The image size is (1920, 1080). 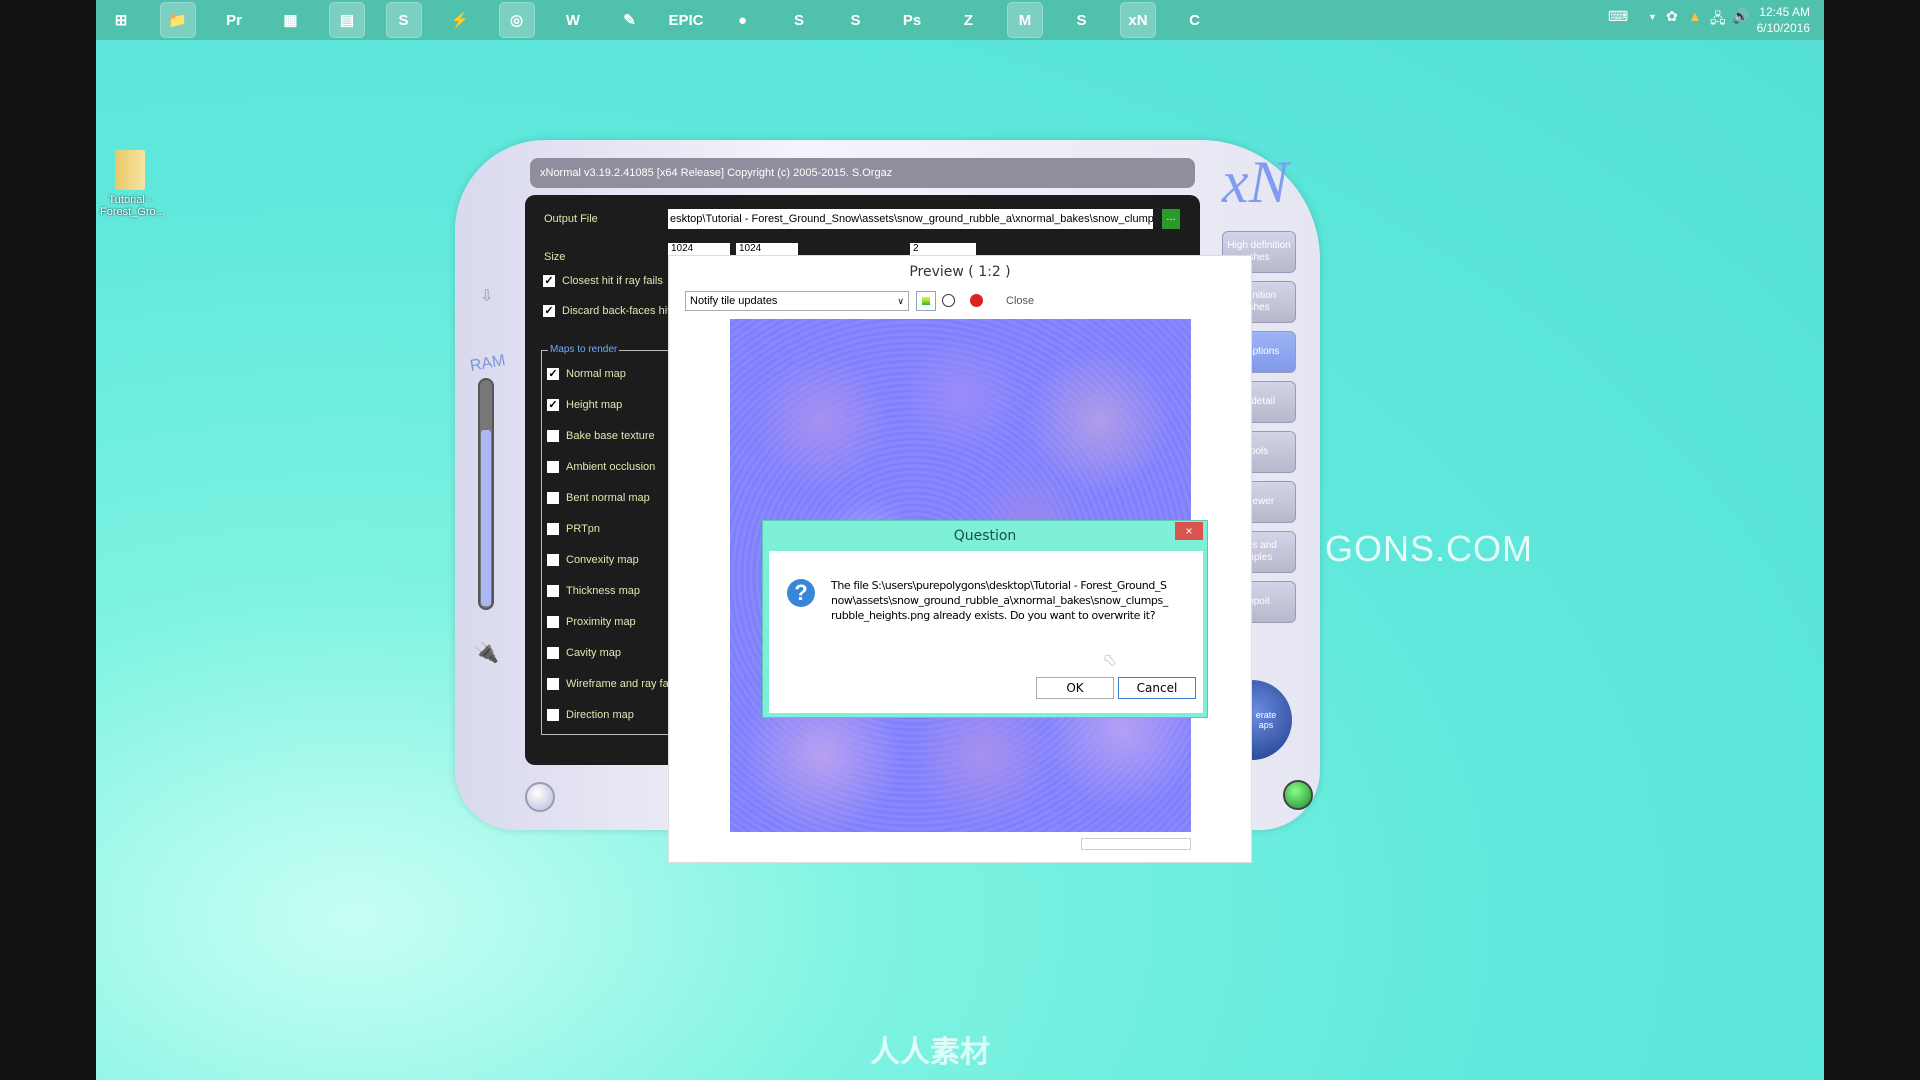 I want to click on map-checkbox: Thickness map, so click(x=593, y=591).